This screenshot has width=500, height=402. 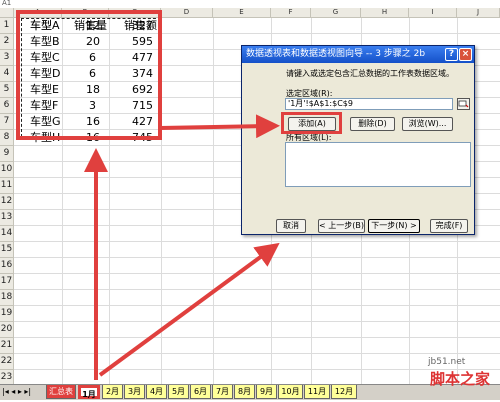 I want to click on tab-aug: 8月, so click(x=244, y=392).